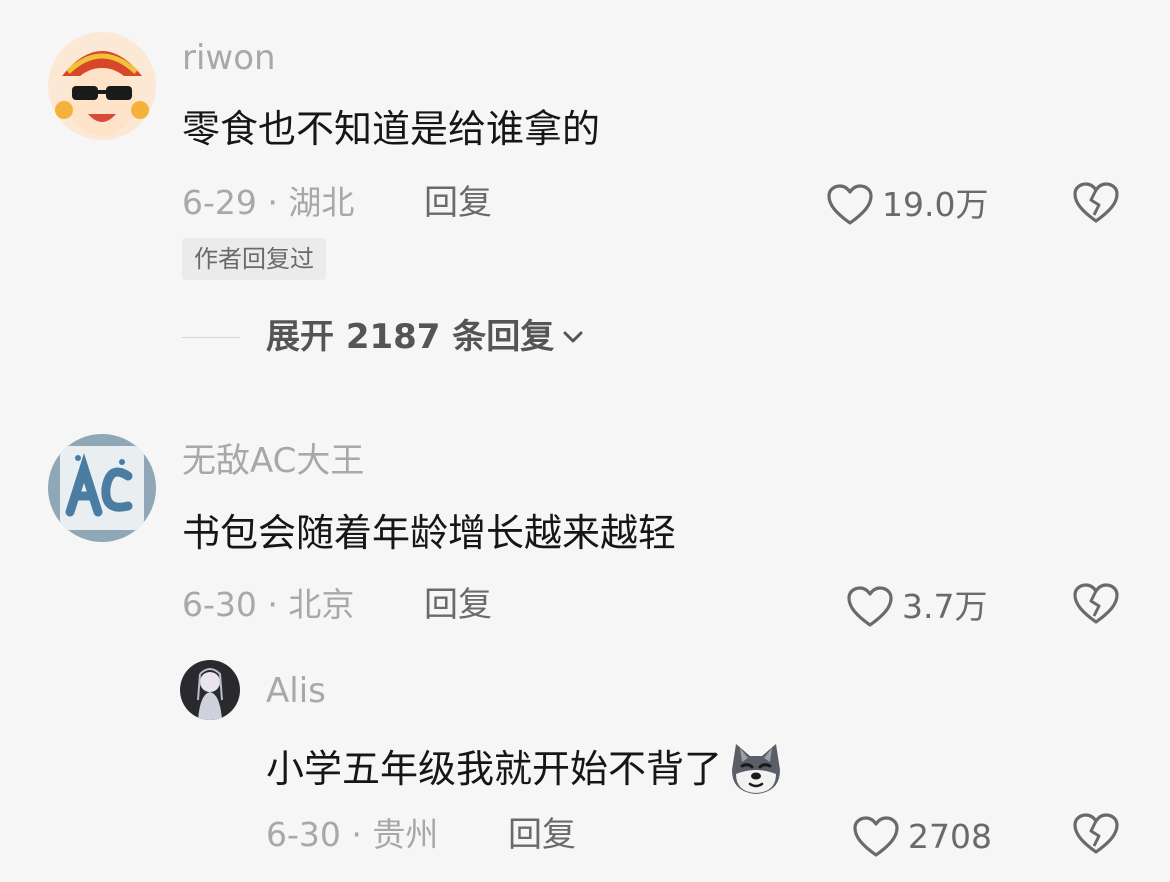 The width and height of the screenshot is (1170, 882). I want to click on comment-text: 零食也不知道是给谁拿的, so click(391, 129).